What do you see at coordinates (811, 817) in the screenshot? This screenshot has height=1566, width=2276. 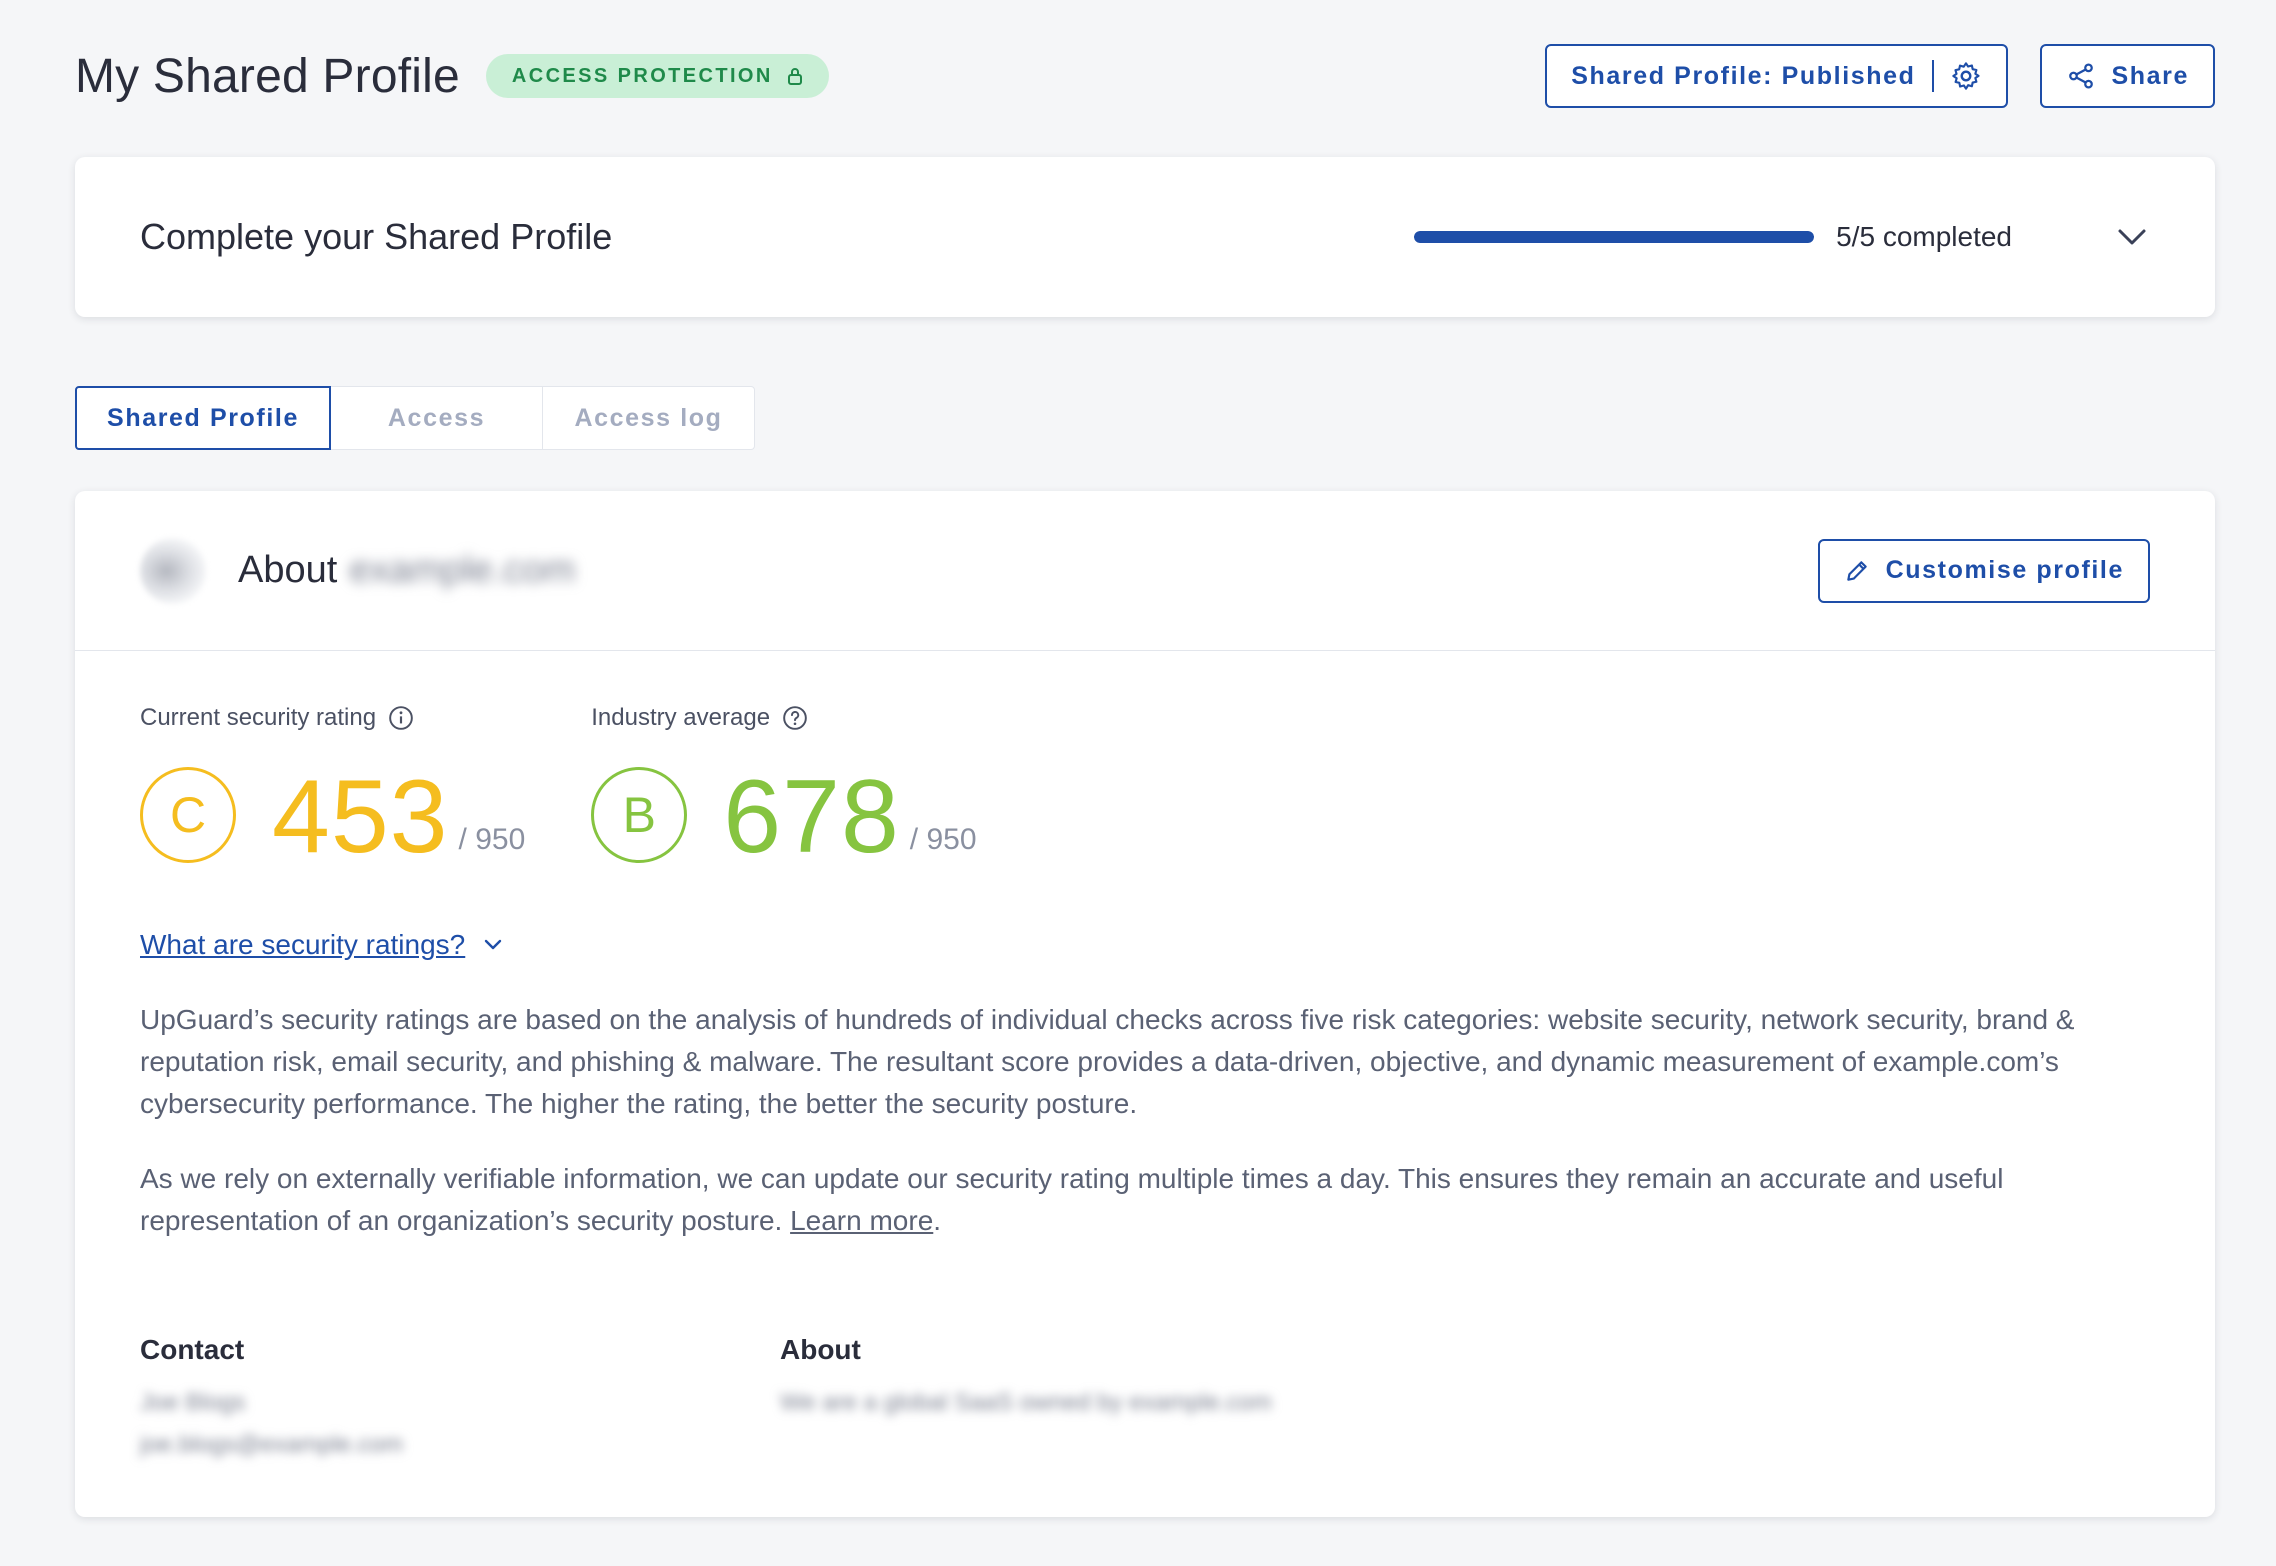 I see `industry-score: 678` at bounding box center [811, 817].